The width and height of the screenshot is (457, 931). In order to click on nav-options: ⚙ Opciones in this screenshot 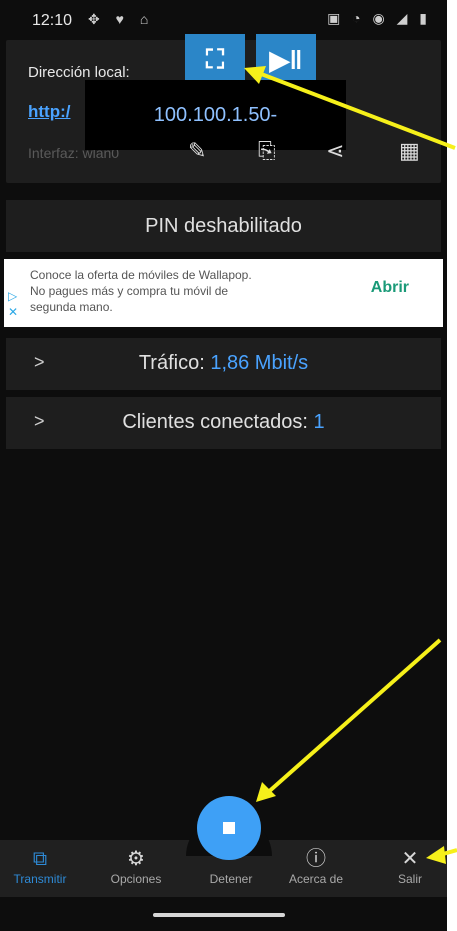, I will do `click(136, 868)`.